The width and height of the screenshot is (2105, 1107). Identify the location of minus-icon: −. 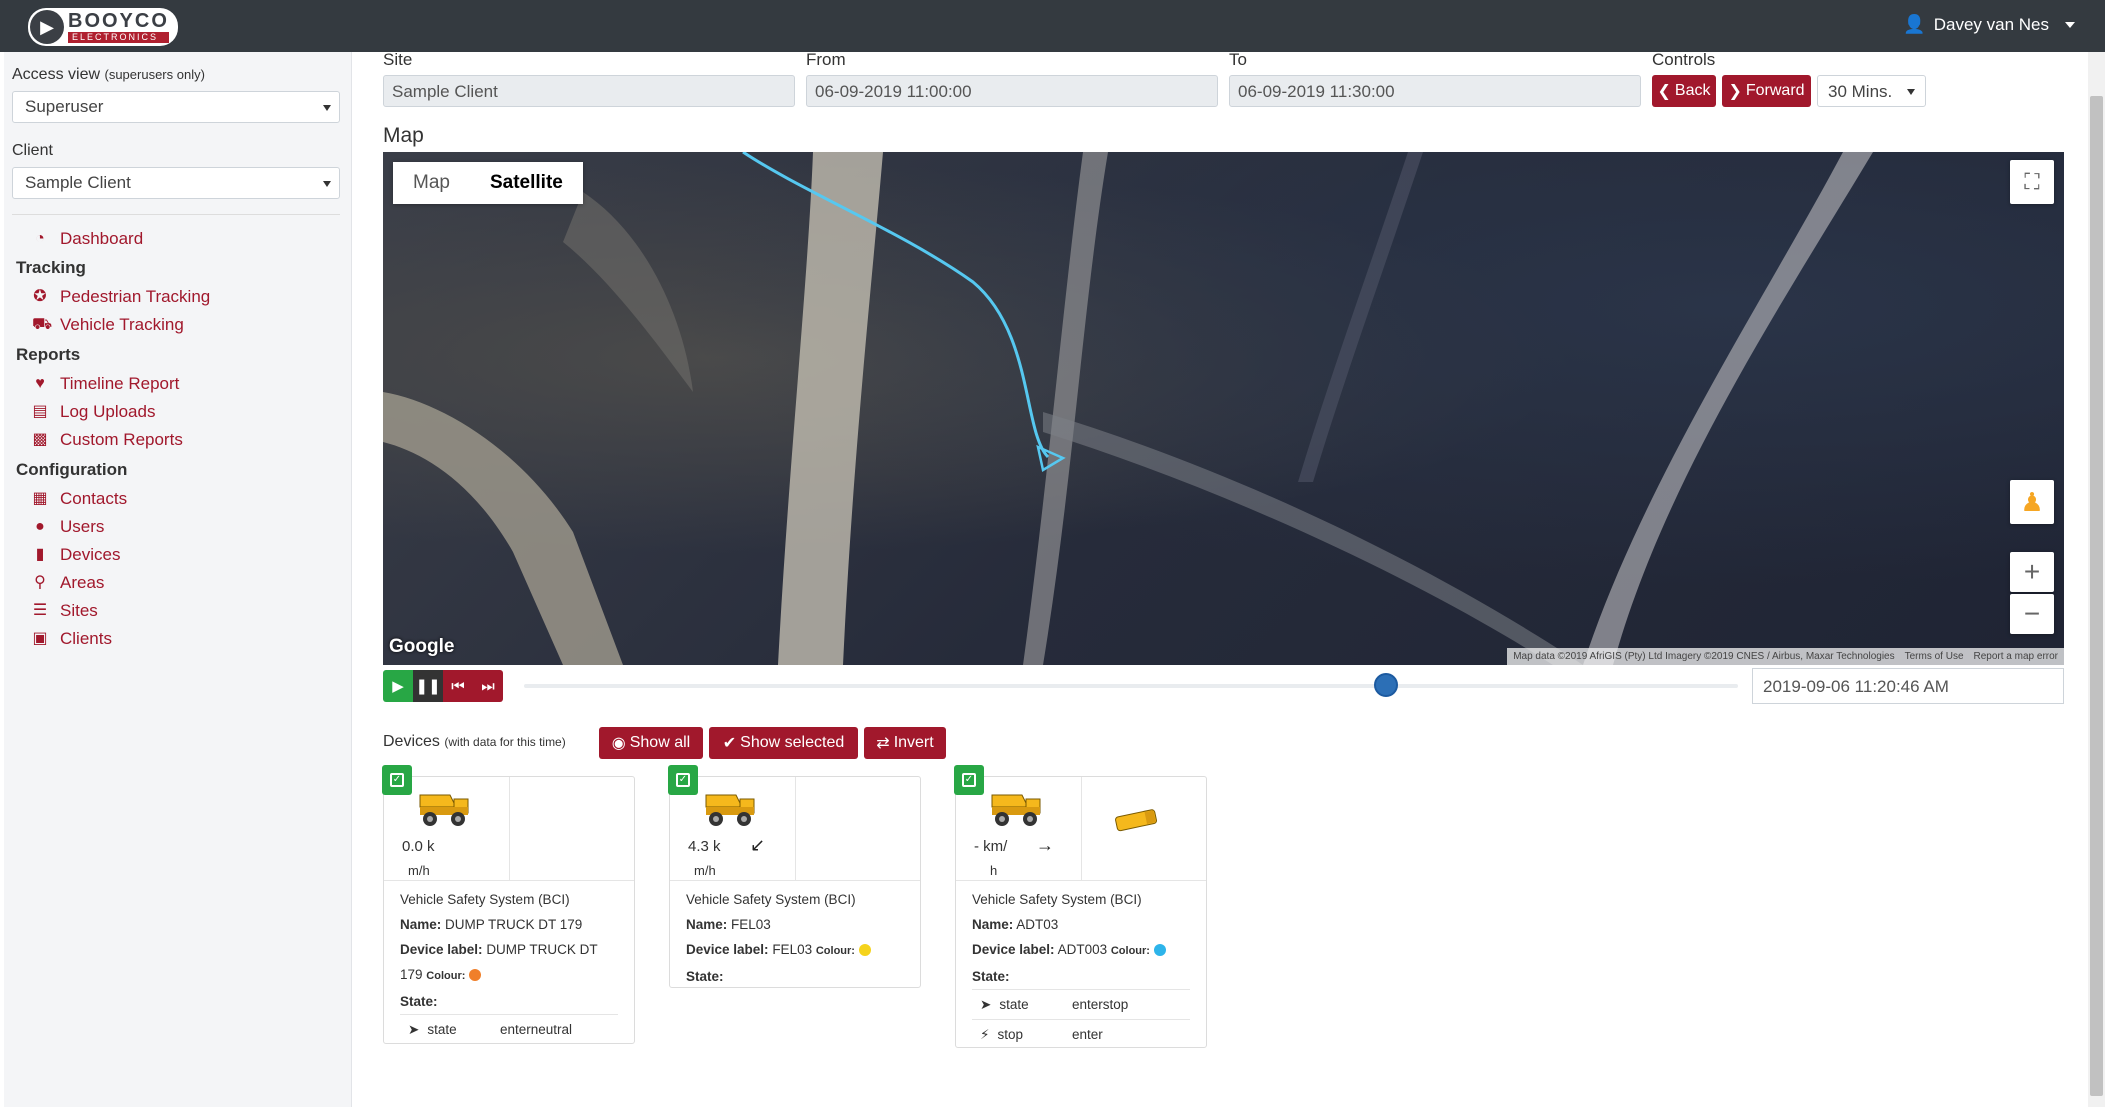
(2032, 613).